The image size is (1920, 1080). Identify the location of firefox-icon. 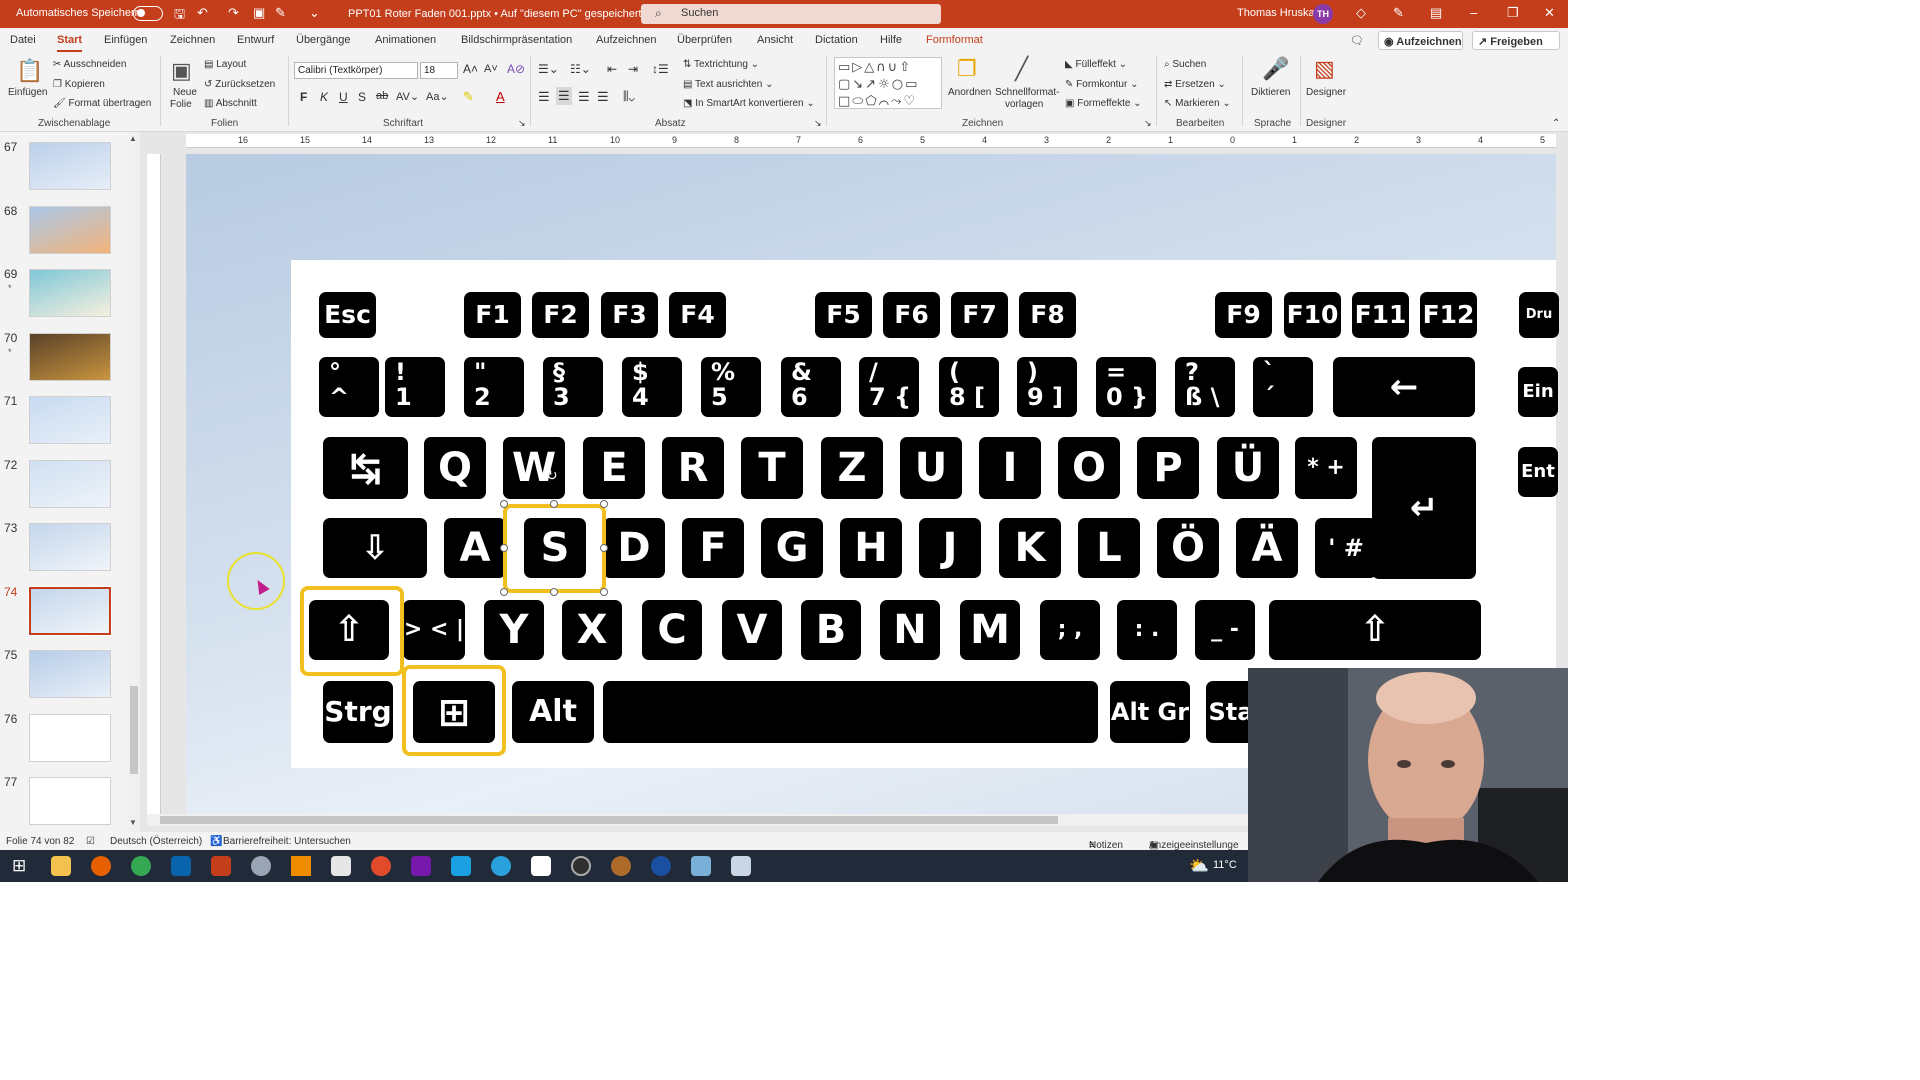
(101, 866).